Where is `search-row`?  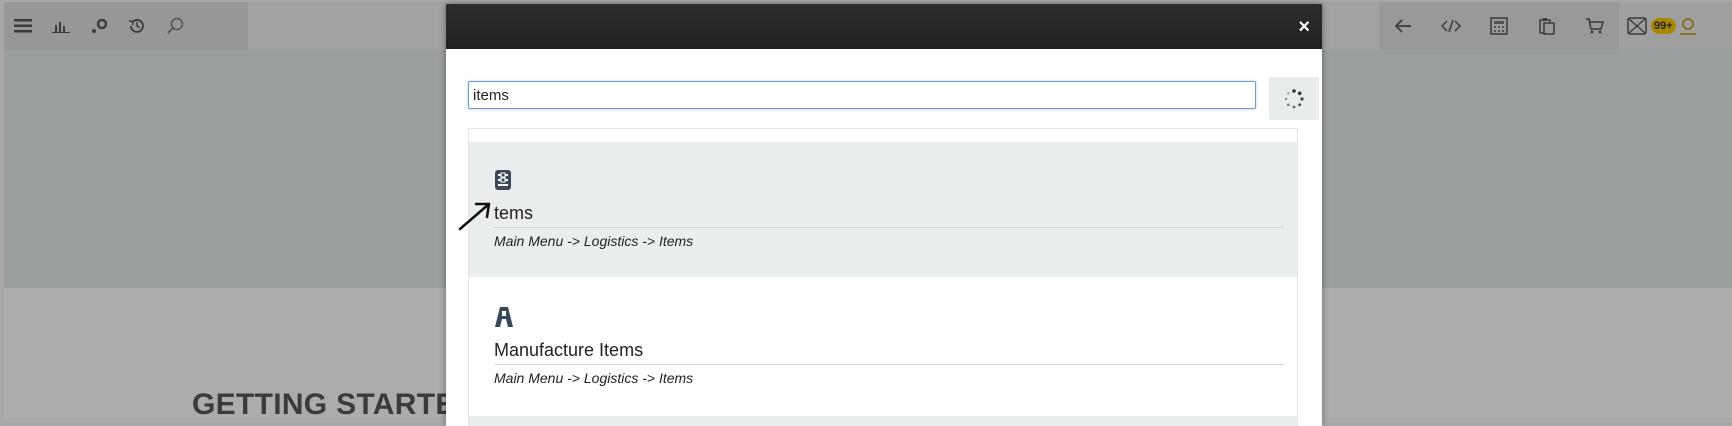
search-row is located at coordinates (893, 99).